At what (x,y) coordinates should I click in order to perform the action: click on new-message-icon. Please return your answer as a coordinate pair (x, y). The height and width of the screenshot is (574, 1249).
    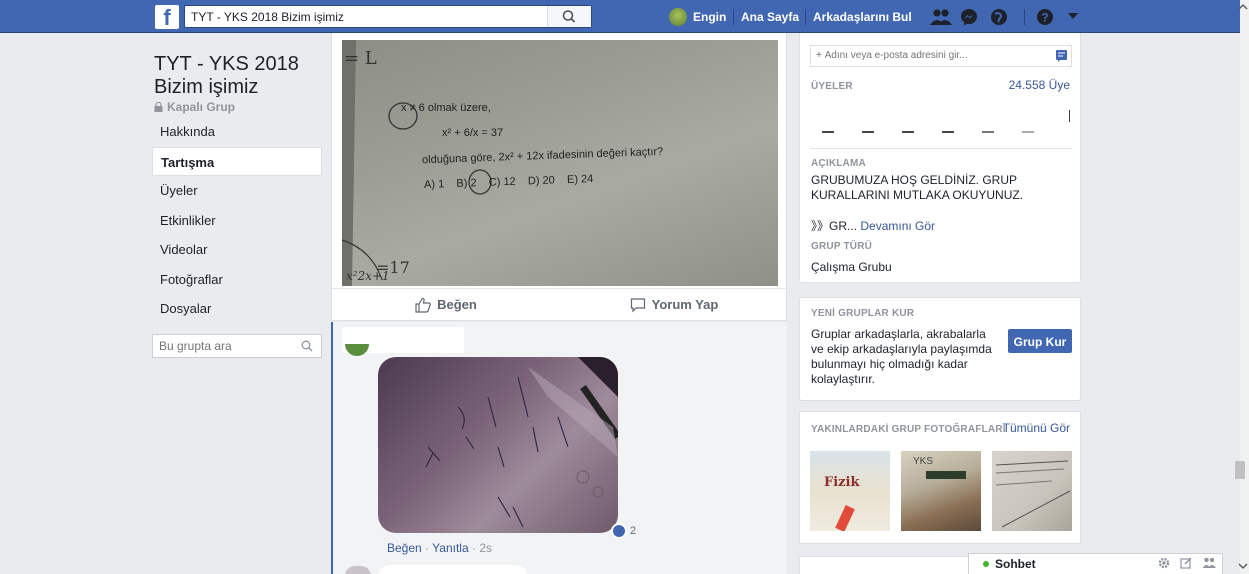
    Looking at the image, I should click on (1186, 563).